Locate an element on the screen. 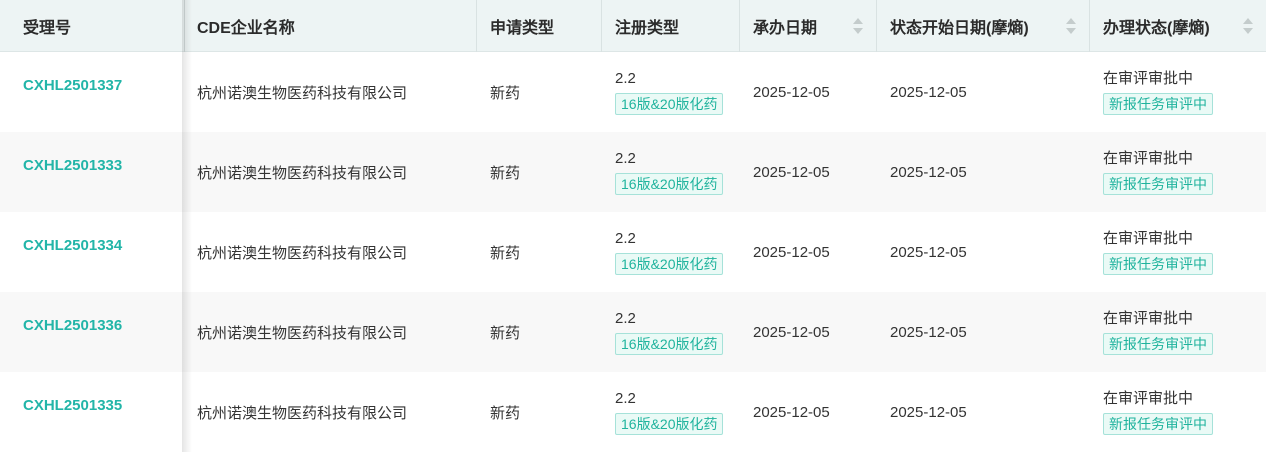 The image size is (1266, 452). accept-no-link: CXHL2501333 is located at coordinates (103, 165).